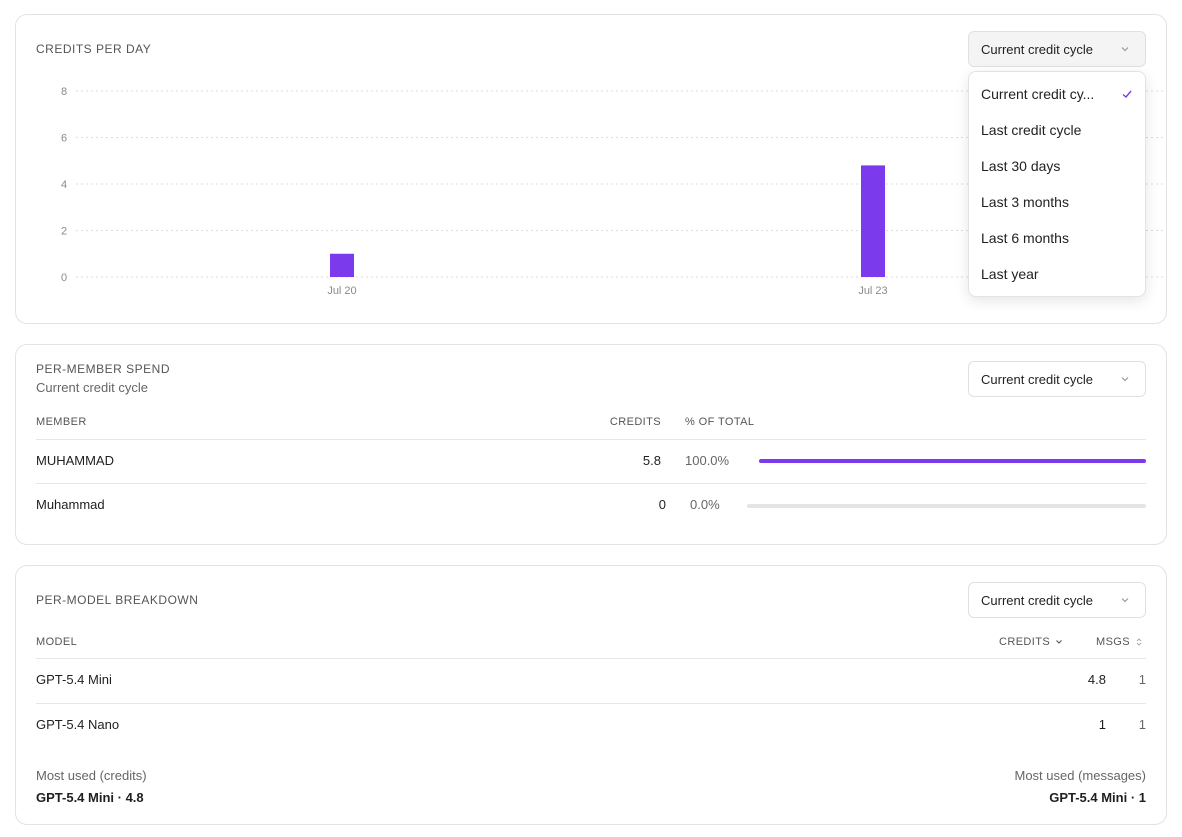 Image resolution: width=1182 pixels, height=837 pixels. I want to click on member-credits: 5.8, so click(651, 460).